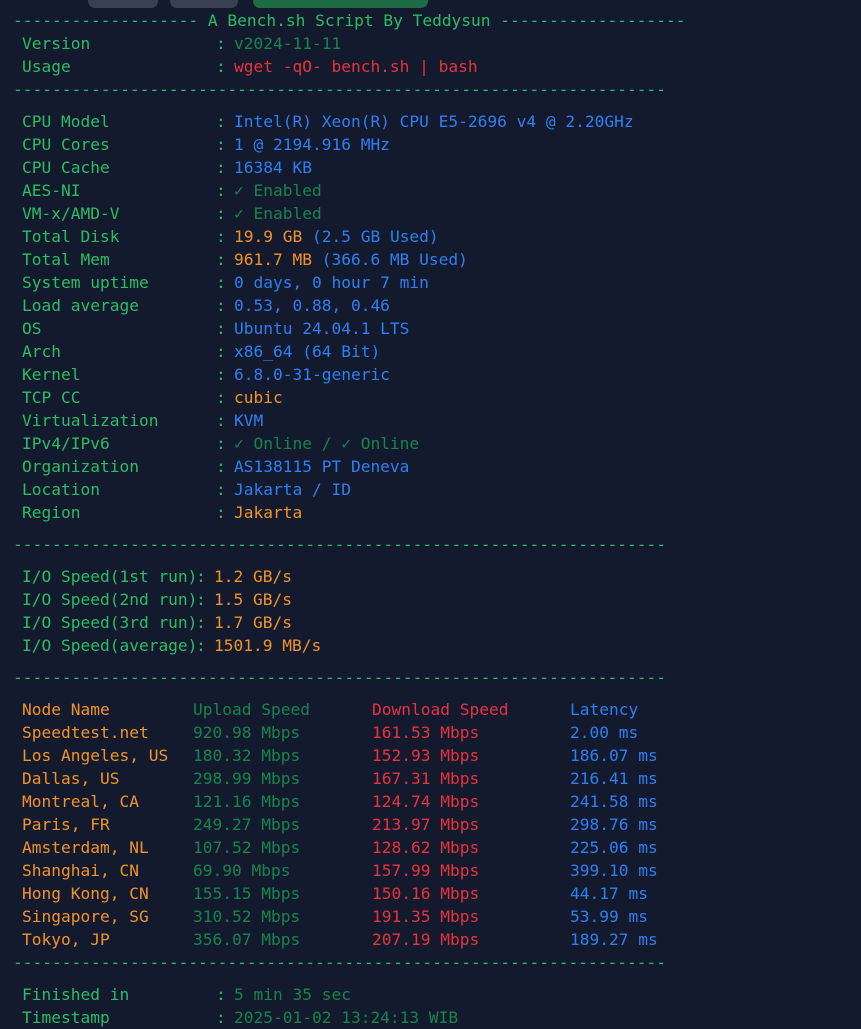 This screenshot has height=1029, width=861. Describe the element at coordinates (110, 622) in the screenshot. I see `info-label: I/O Speed(3rd run)` at that location.